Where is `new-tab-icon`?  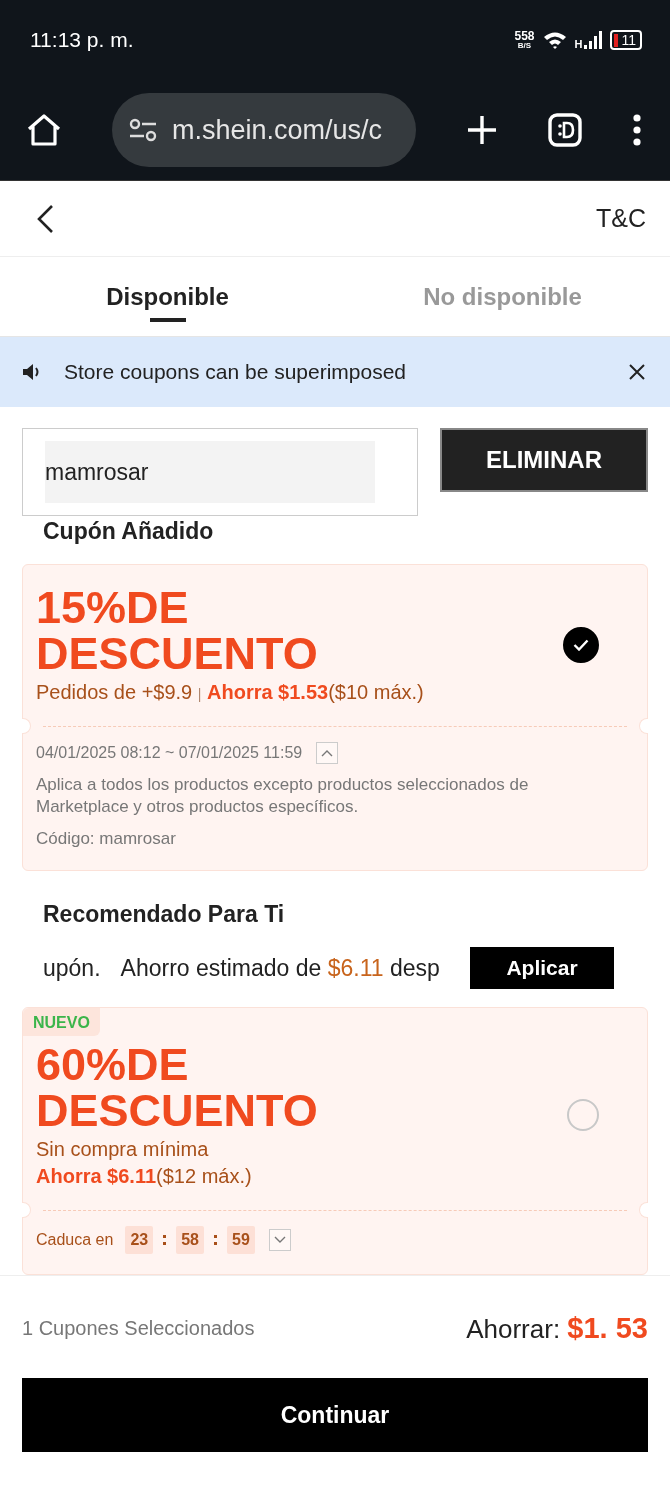
new-tab-icon is located at coordinates (482, 130).